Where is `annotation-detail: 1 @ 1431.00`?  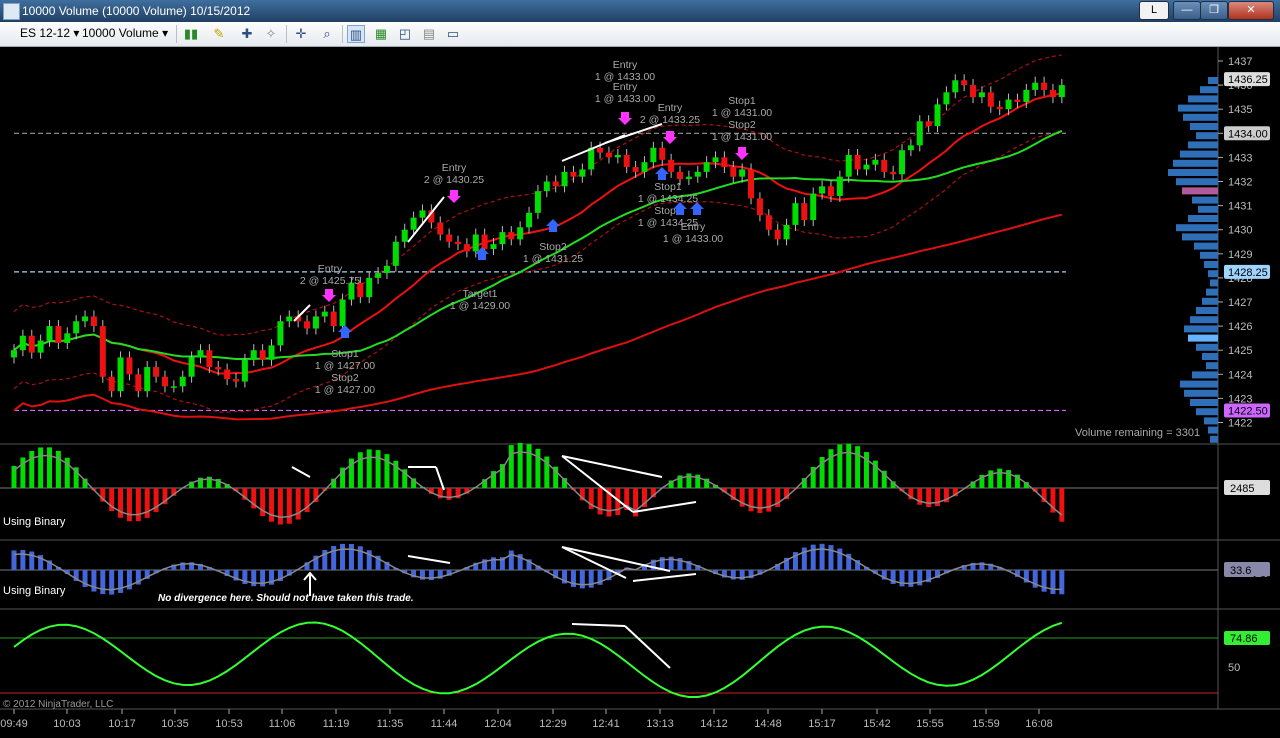 annotation-detail: 1 @ 1431.00 is located at coordinates (742, 137).